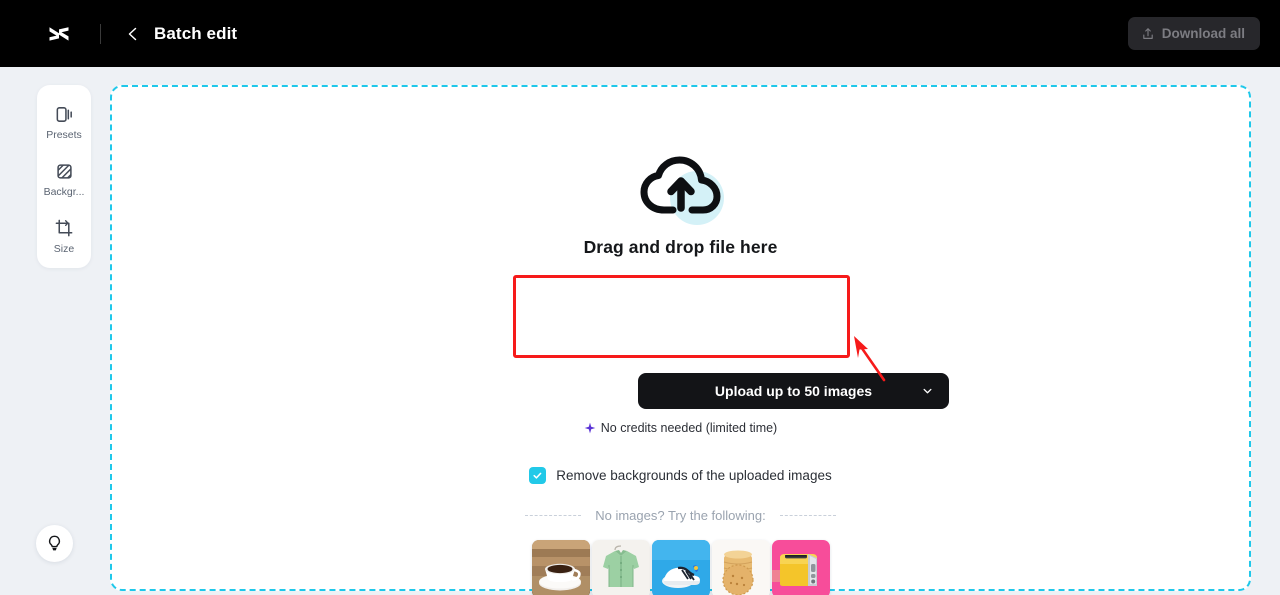 This screenshot has width=1280, height=595. I want to click on upload-images-button: Upload up to 50 images, so click(793, 391).